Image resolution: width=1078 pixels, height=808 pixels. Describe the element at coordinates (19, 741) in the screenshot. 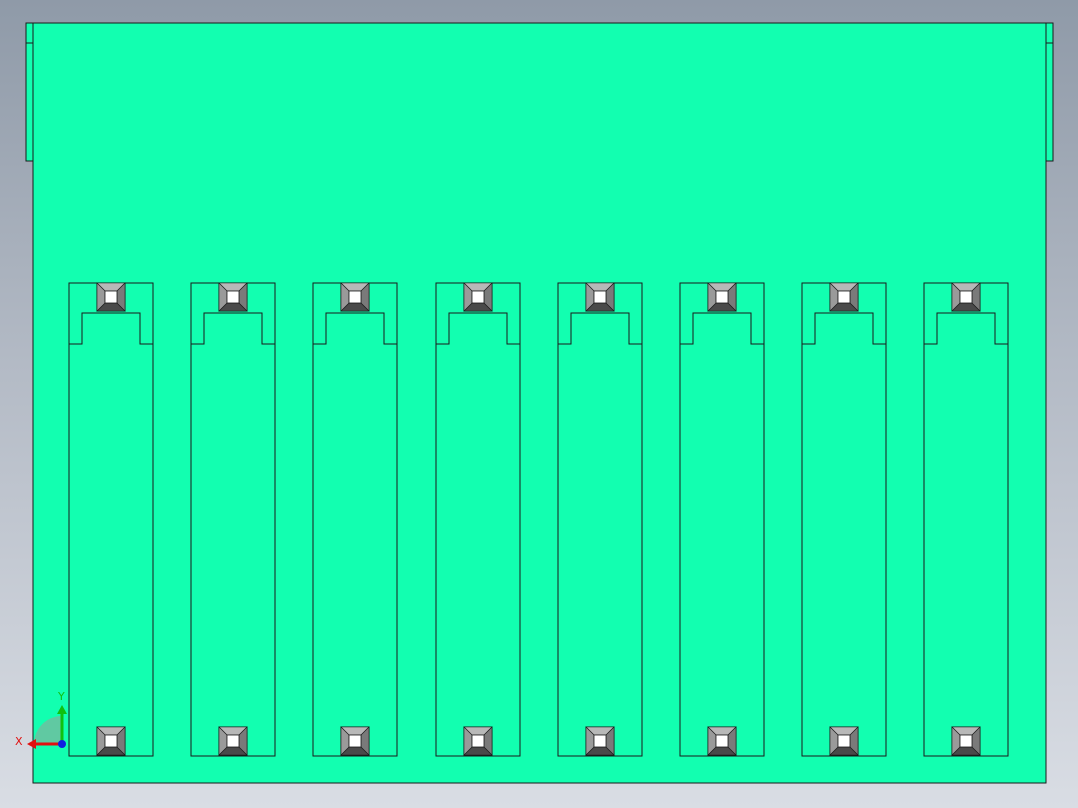

I see `axis-x-label: X` at that location.